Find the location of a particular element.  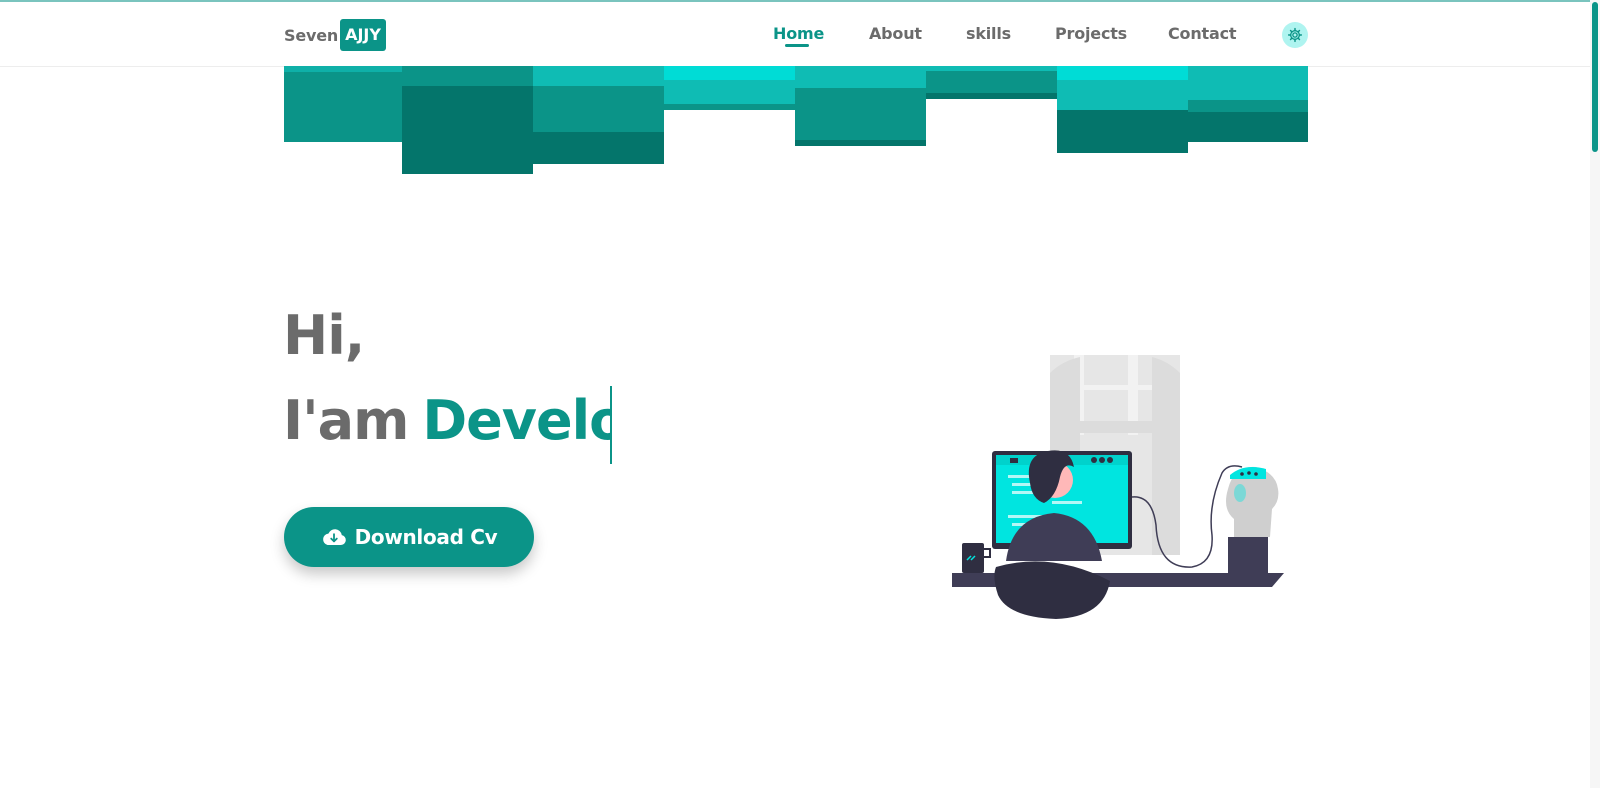

theme-settings-button is located at coordinates (1295, 35).